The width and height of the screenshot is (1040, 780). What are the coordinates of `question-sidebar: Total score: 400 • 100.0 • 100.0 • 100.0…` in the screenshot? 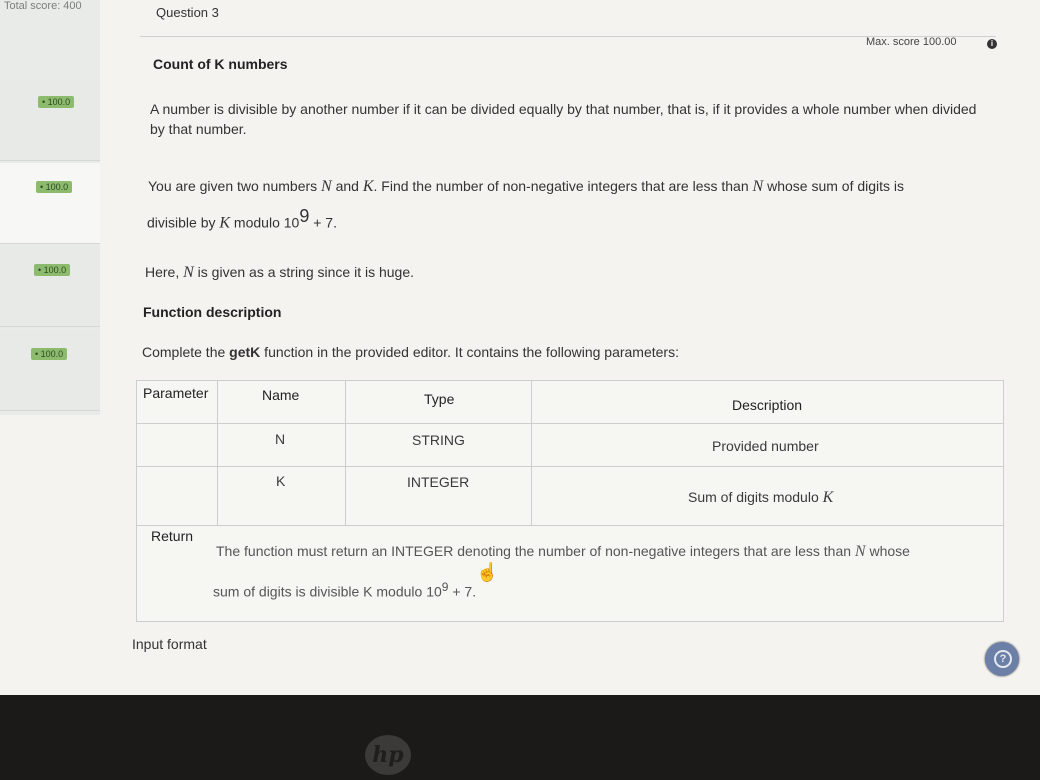 It's located at (50, 207).